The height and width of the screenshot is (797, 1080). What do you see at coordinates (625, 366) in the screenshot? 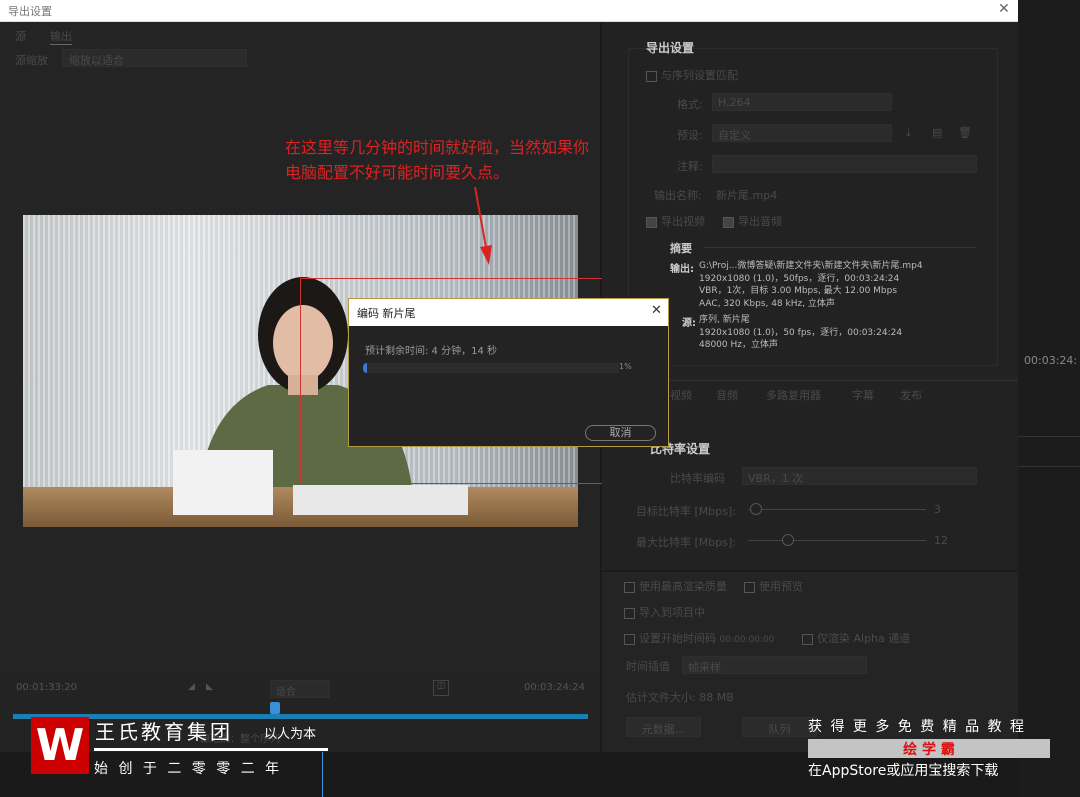
I see `progress-label: 1%` at bounding box center [625, 366].